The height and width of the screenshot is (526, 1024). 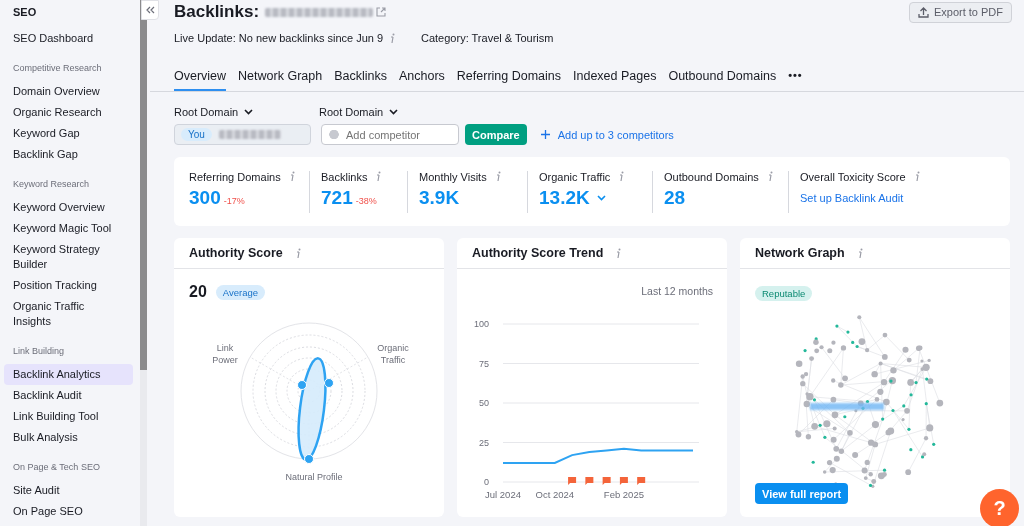 I want to click on metric-change: -17%, so click(x=234, y=200).